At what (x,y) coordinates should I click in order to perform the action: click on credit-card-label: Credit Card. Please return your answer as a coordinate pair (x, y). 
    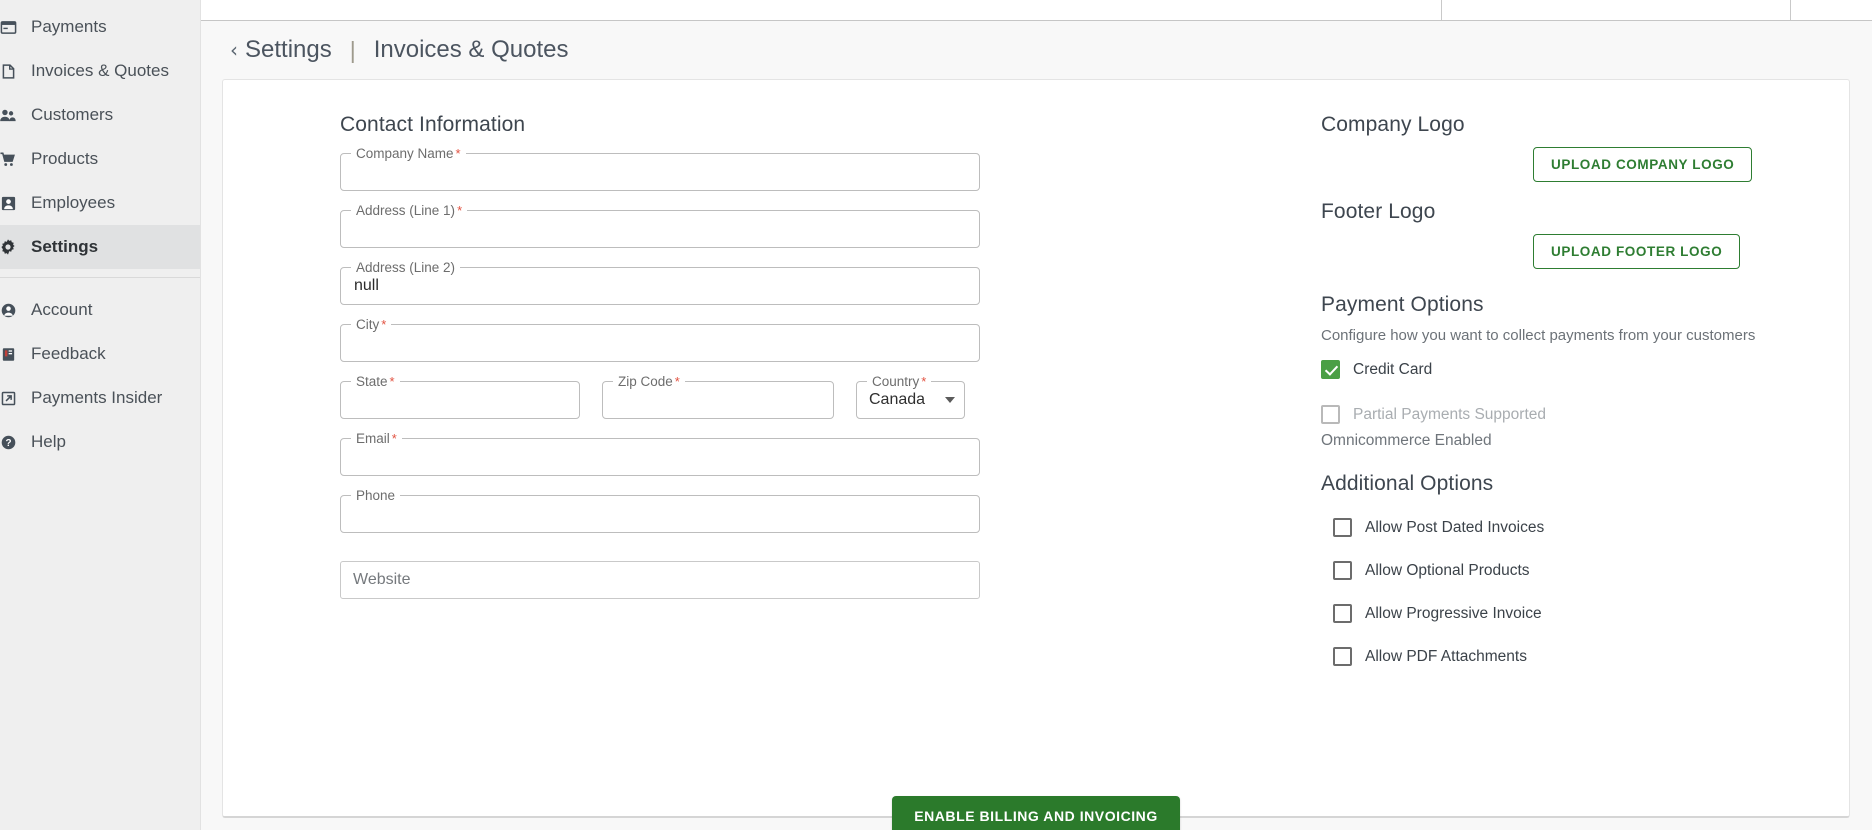
    Looking at the image, I should click on (1393, 369).